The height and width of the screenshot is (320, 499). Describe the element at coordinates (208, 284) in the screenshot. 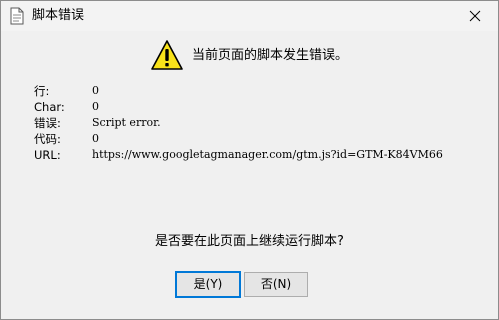

I see `yes-button: 是(Y)` at that location.